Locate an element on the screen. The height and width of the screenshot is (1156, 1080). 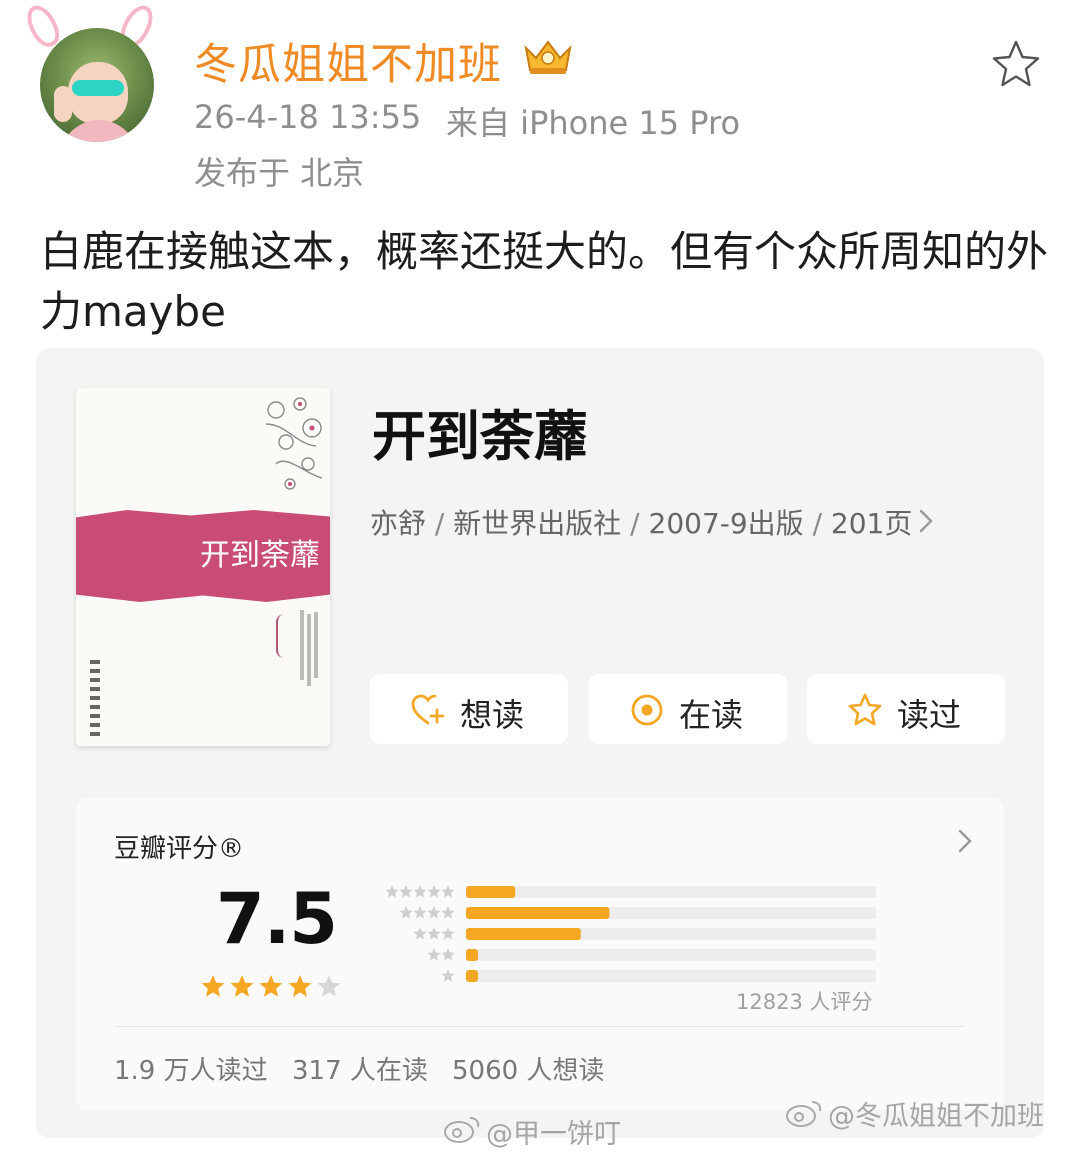
rating-count: 12823 人评分 is located at coordinates (804, 1002).